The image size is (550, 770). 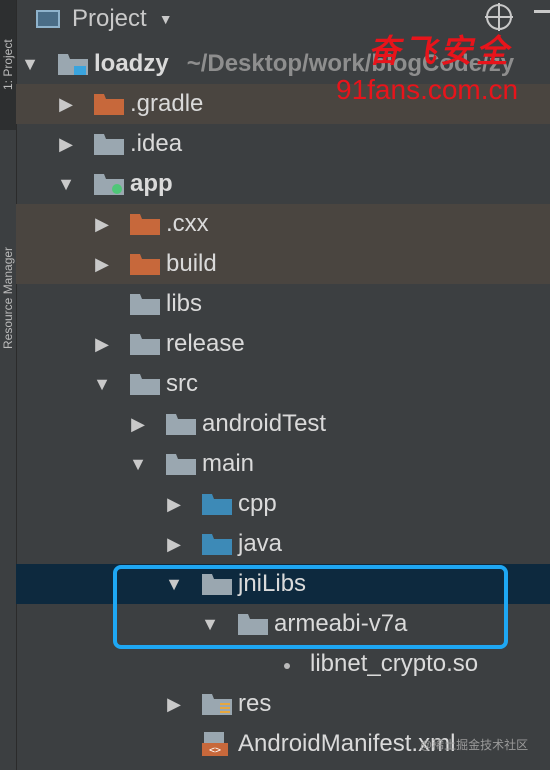 I want to click on xml-file-icon: <>, so click(x=217, y=744).